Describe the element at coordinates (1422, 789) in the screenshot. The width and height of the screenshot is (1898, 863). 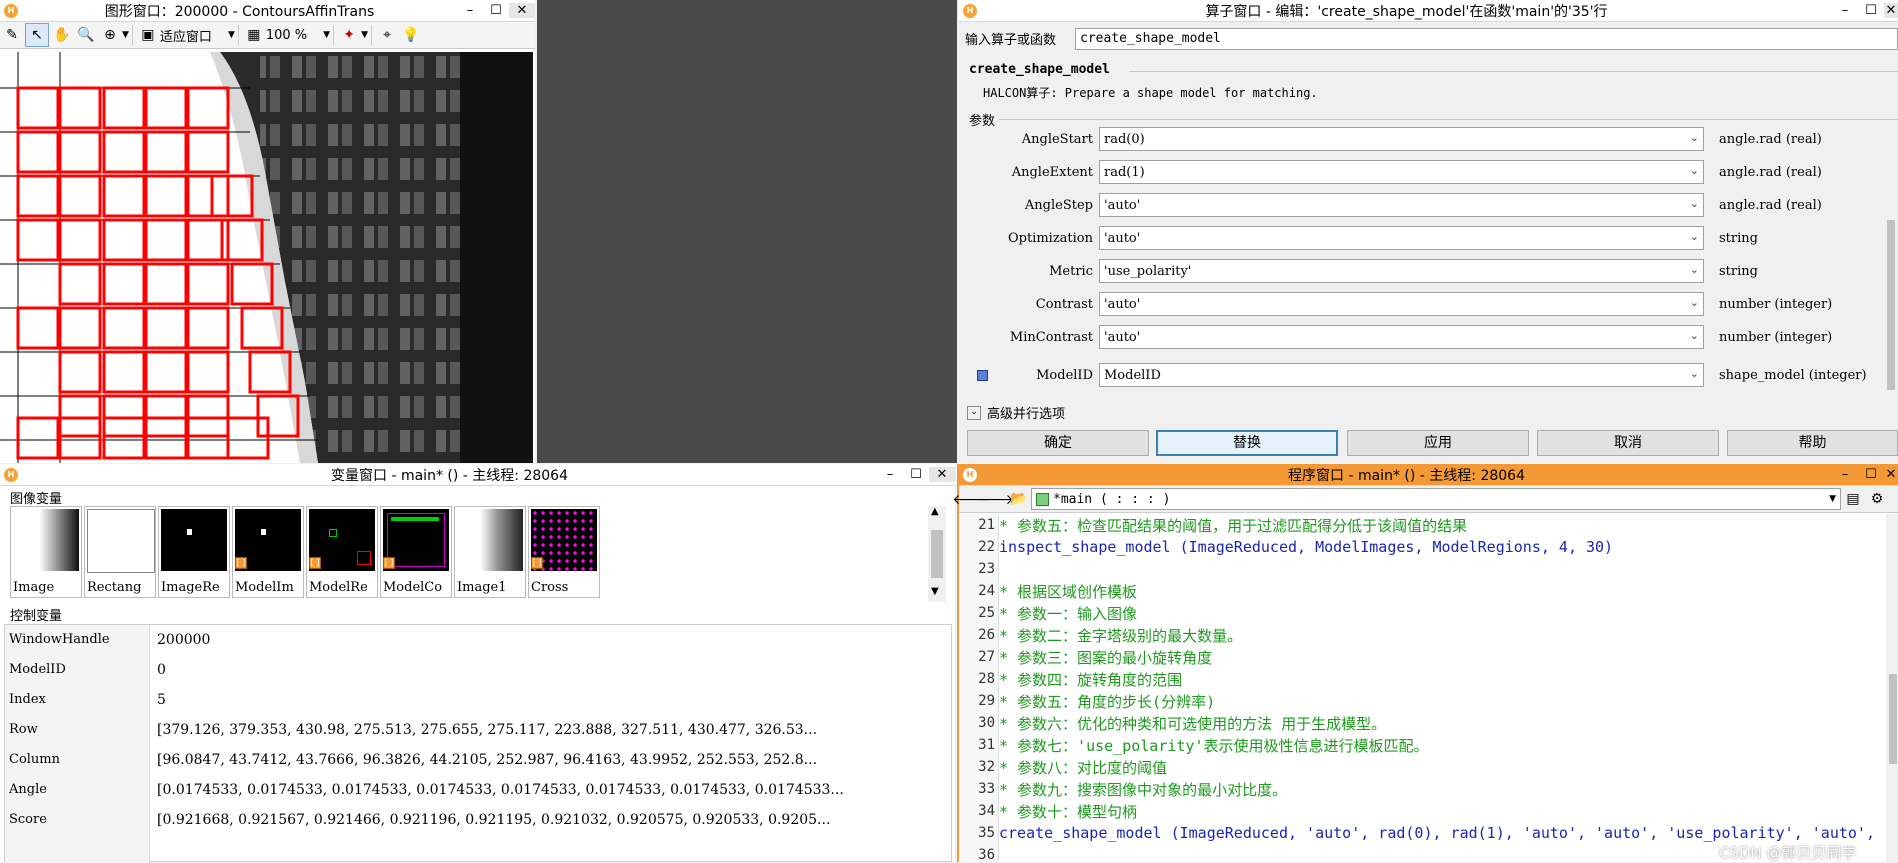
I see `code-line: 33 * 参数九：搜索图像中对象的最小对比度。` at that location.